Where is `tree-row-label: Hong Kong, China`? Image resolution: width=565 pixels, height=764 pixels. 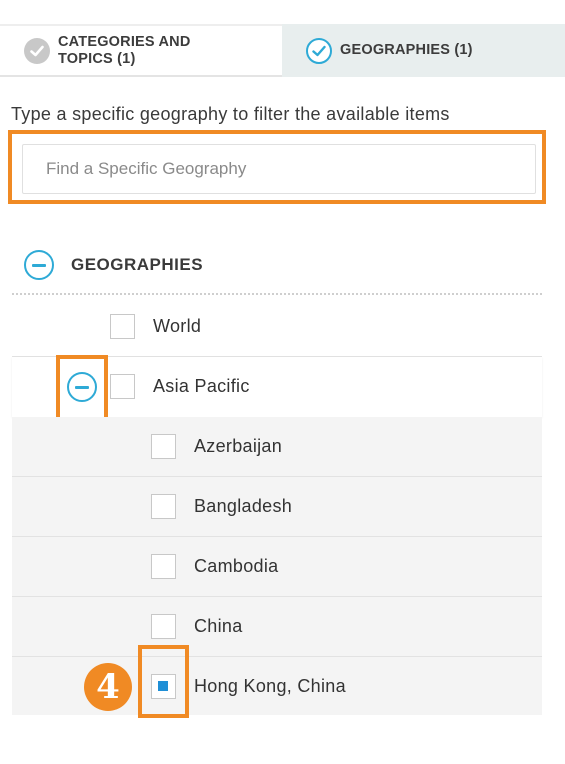 tree-row-label: Hong Kong, China is located at coordinates (270, 686).